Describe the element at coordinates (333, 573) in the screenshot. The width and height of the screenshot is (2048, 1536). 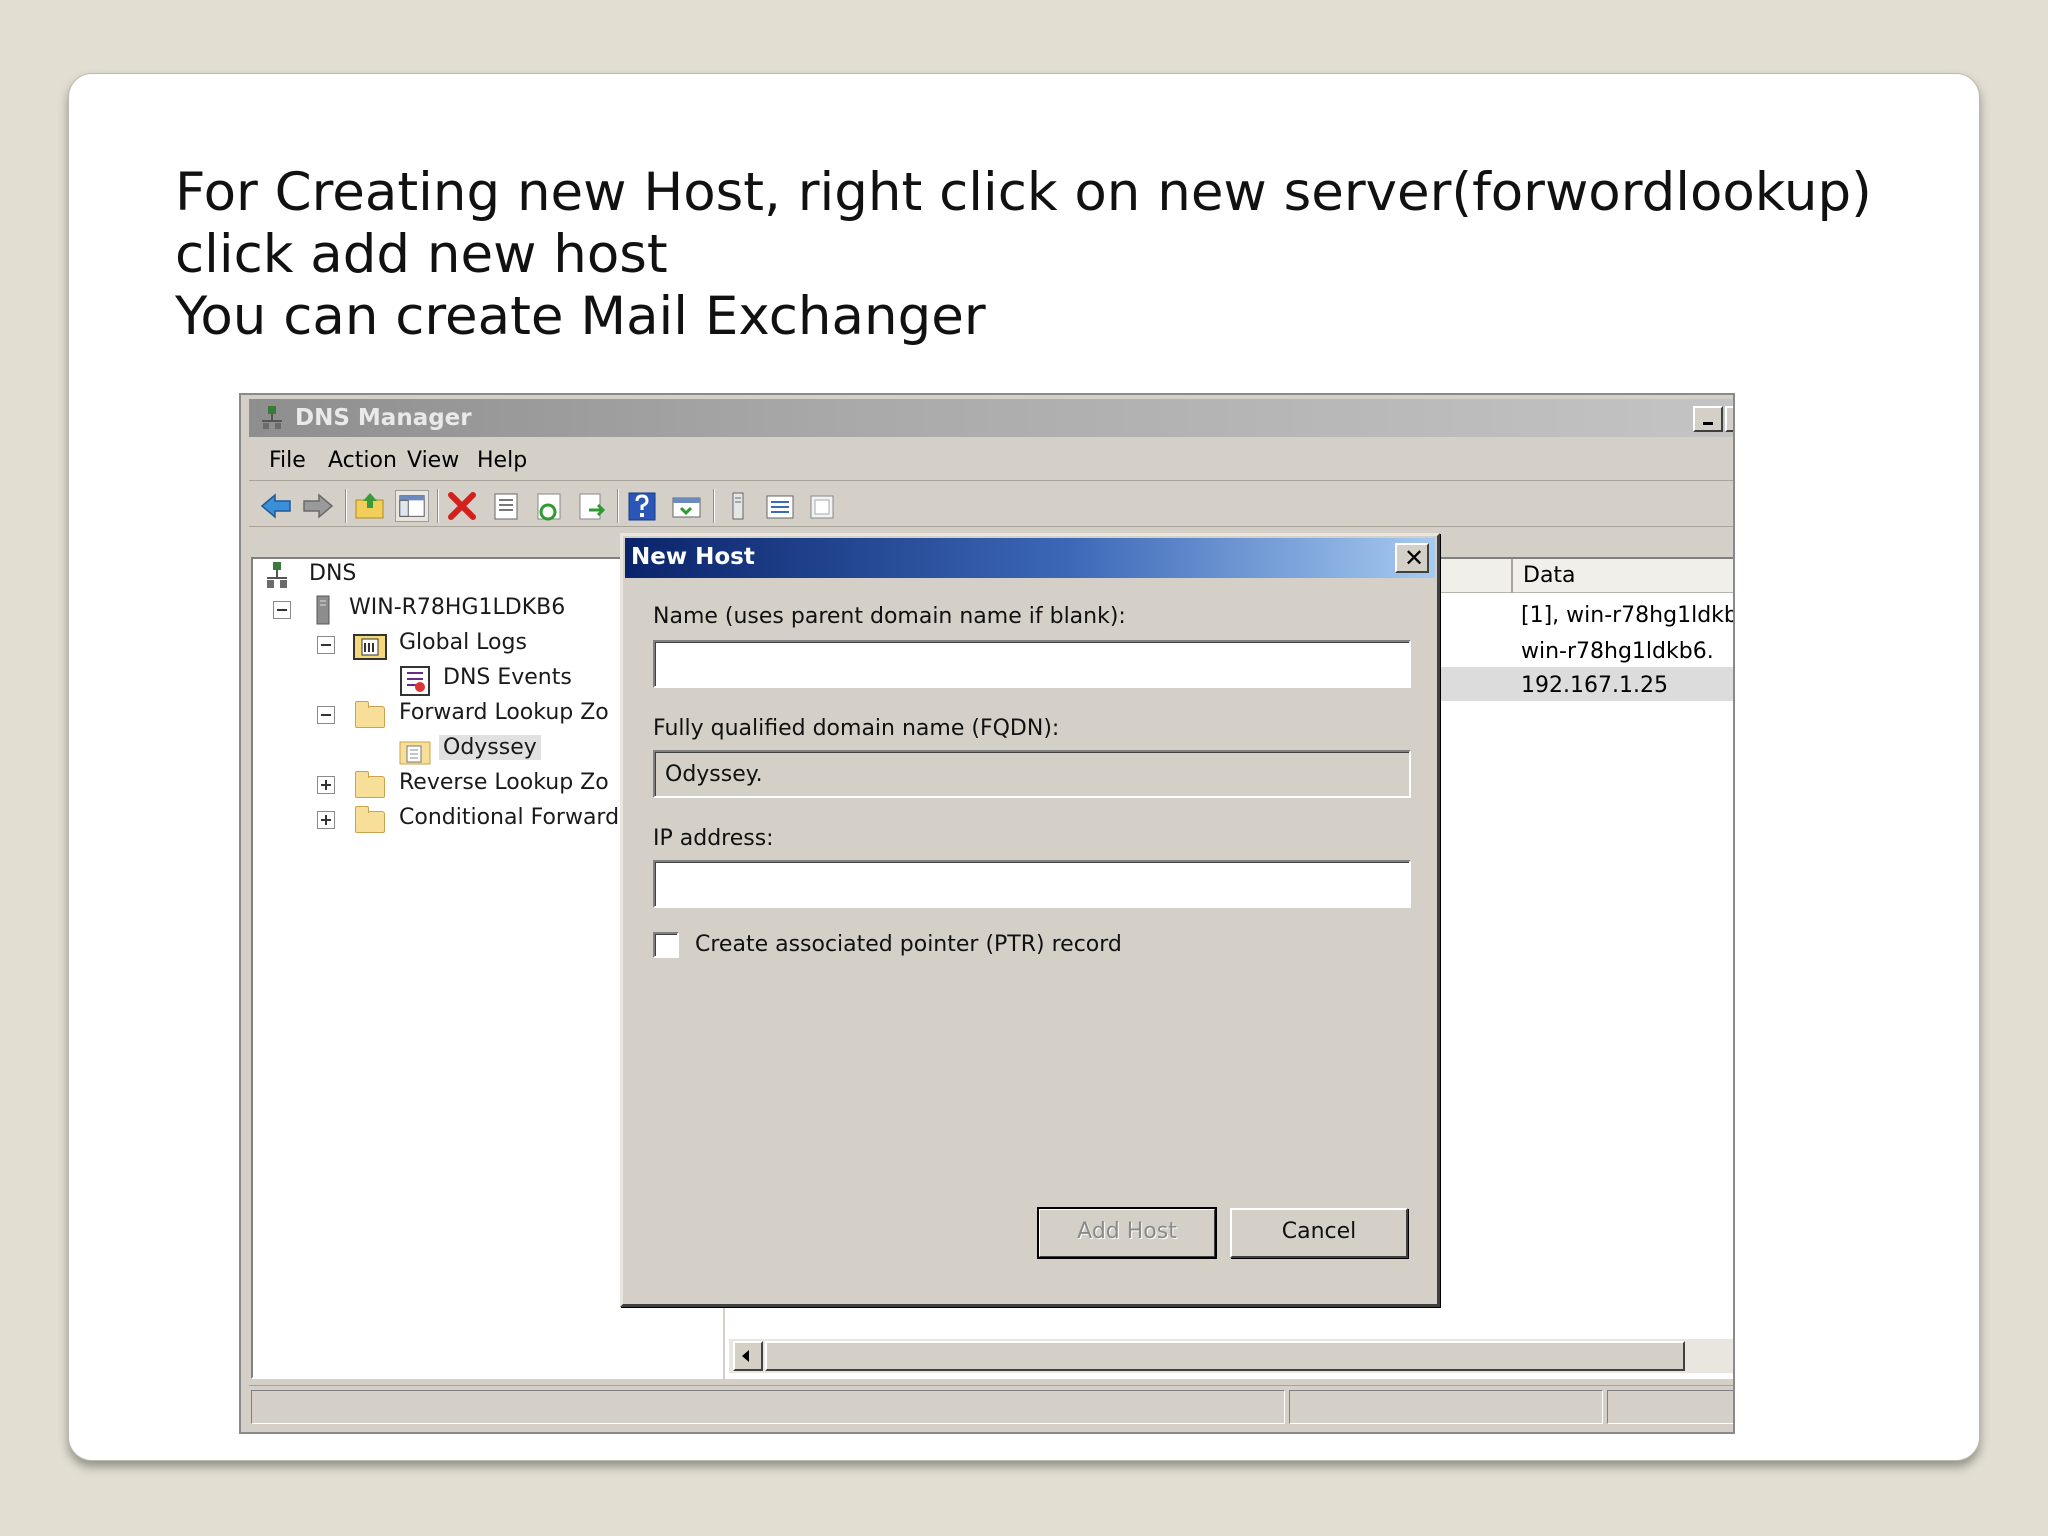
I see `tree-label: DNS` at that location.